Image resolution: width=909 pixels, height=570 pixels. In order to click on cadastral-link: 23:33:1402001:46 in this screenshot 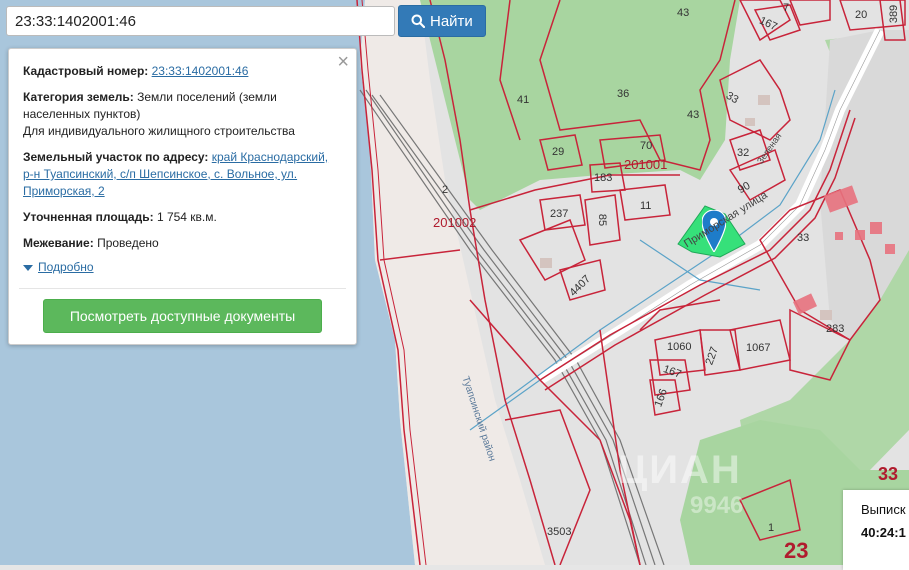, I will do `click(200, 71)`.